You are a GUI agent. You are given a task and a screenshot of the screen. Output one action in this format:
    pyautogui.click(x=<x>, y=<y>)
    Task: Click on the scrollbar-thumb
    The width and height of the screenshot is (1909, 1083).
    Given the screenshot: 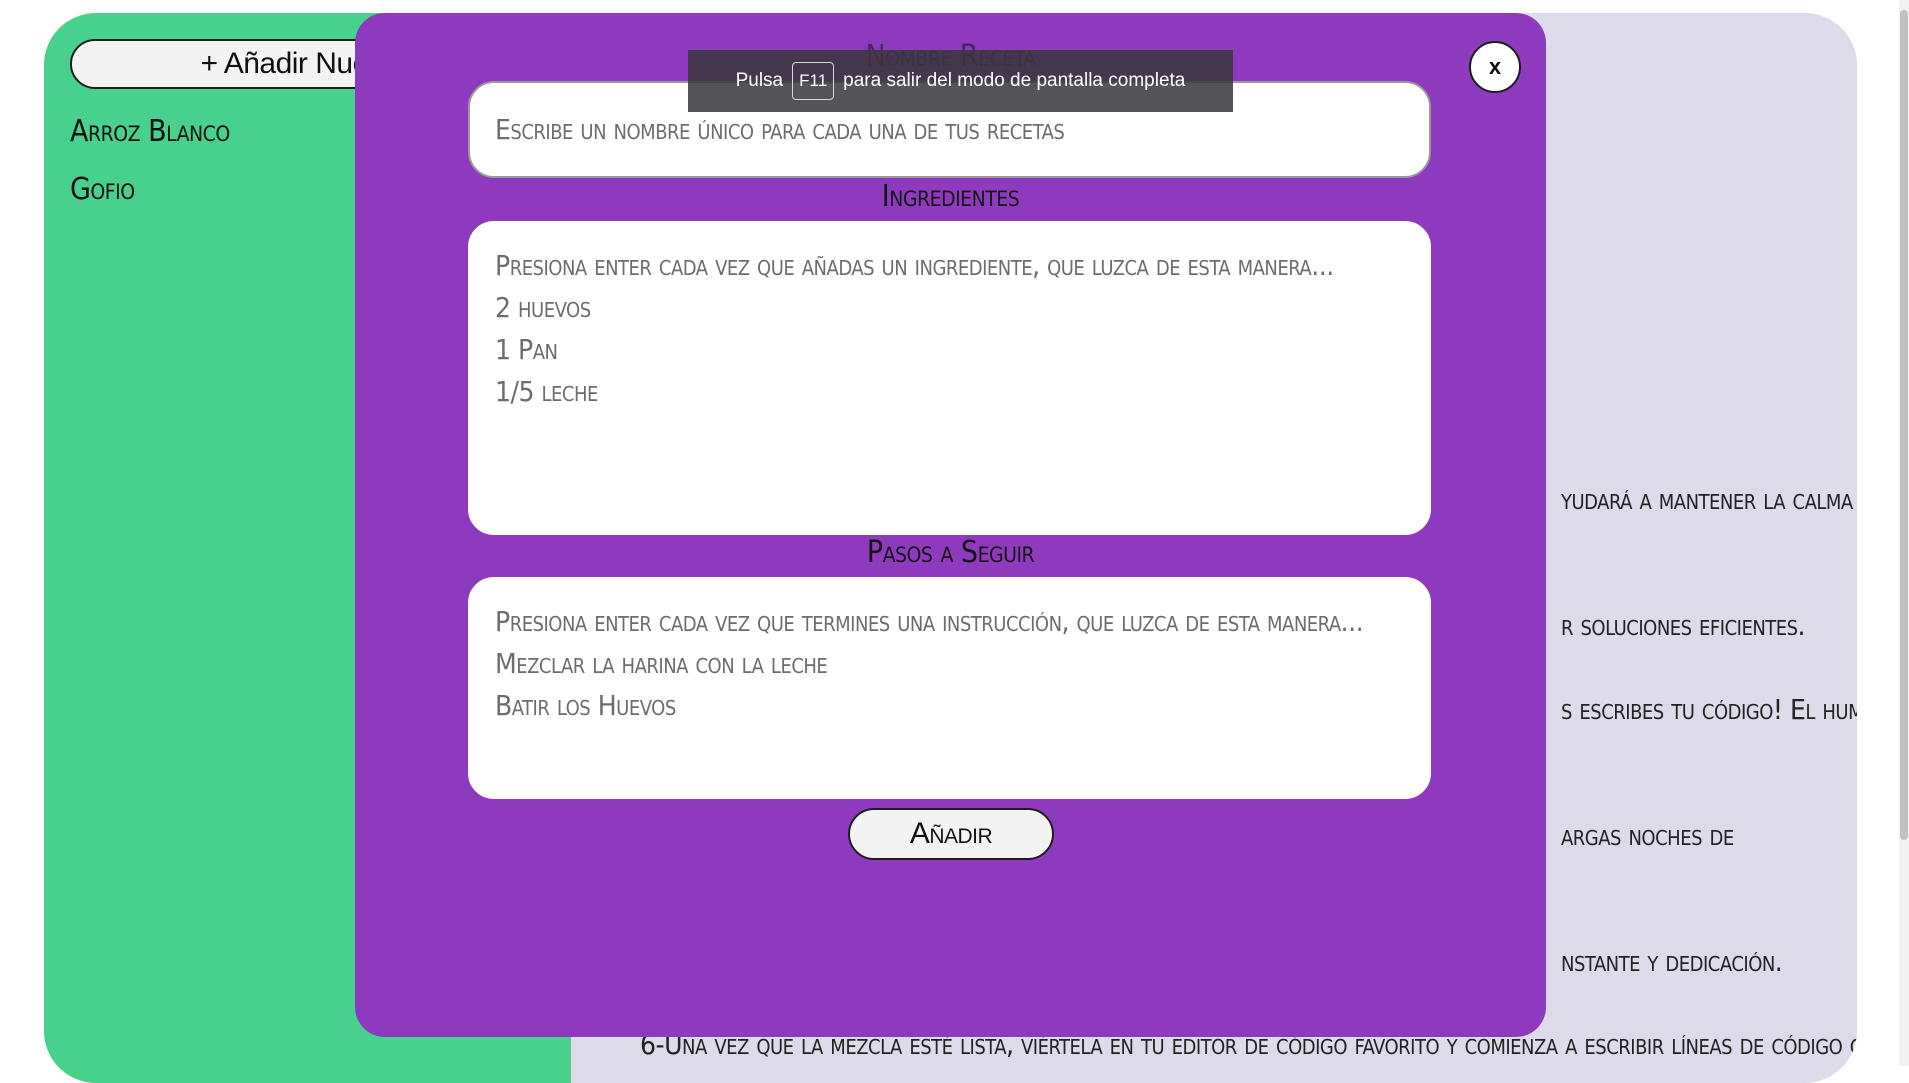 What is the action you would take?
    pyautogui.click(x=1904, y=425)
    